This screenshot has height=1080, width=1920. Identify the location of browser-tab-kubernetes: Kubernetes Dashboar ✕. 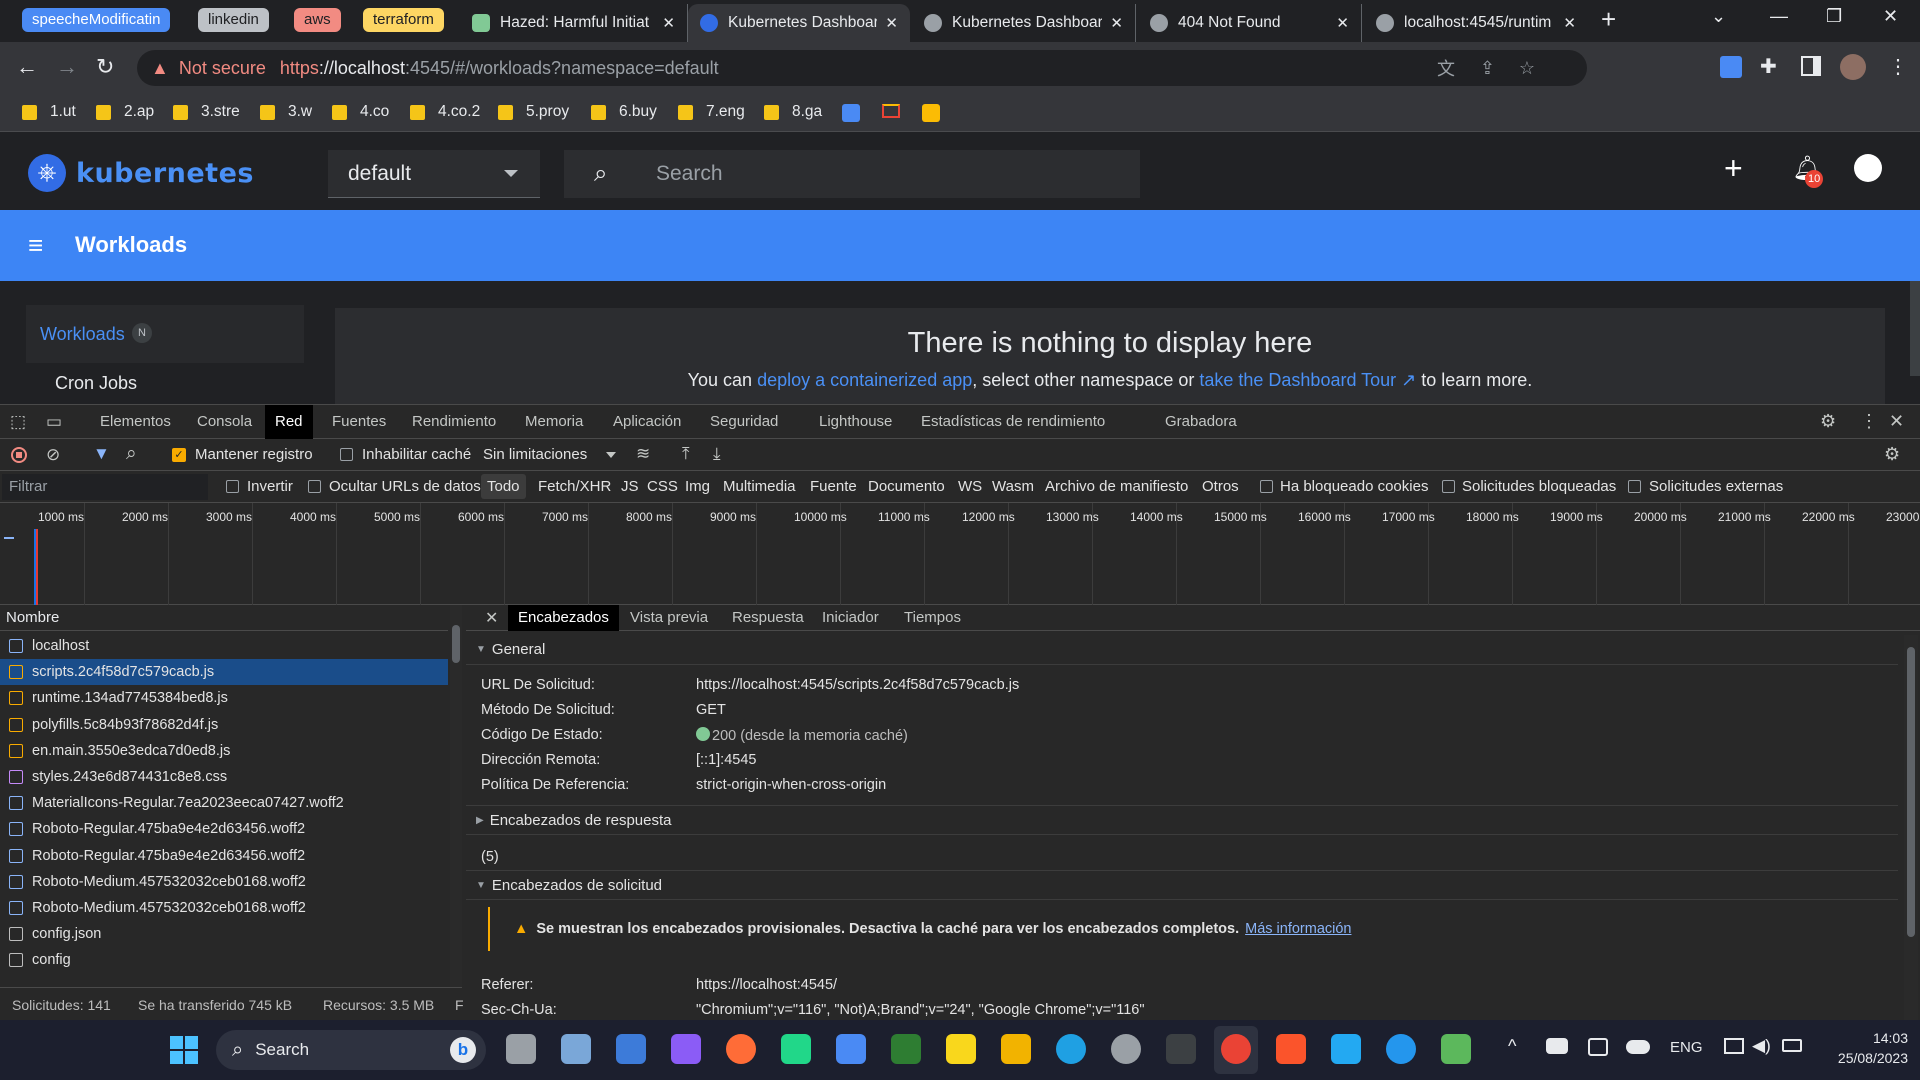
(1024, 23).